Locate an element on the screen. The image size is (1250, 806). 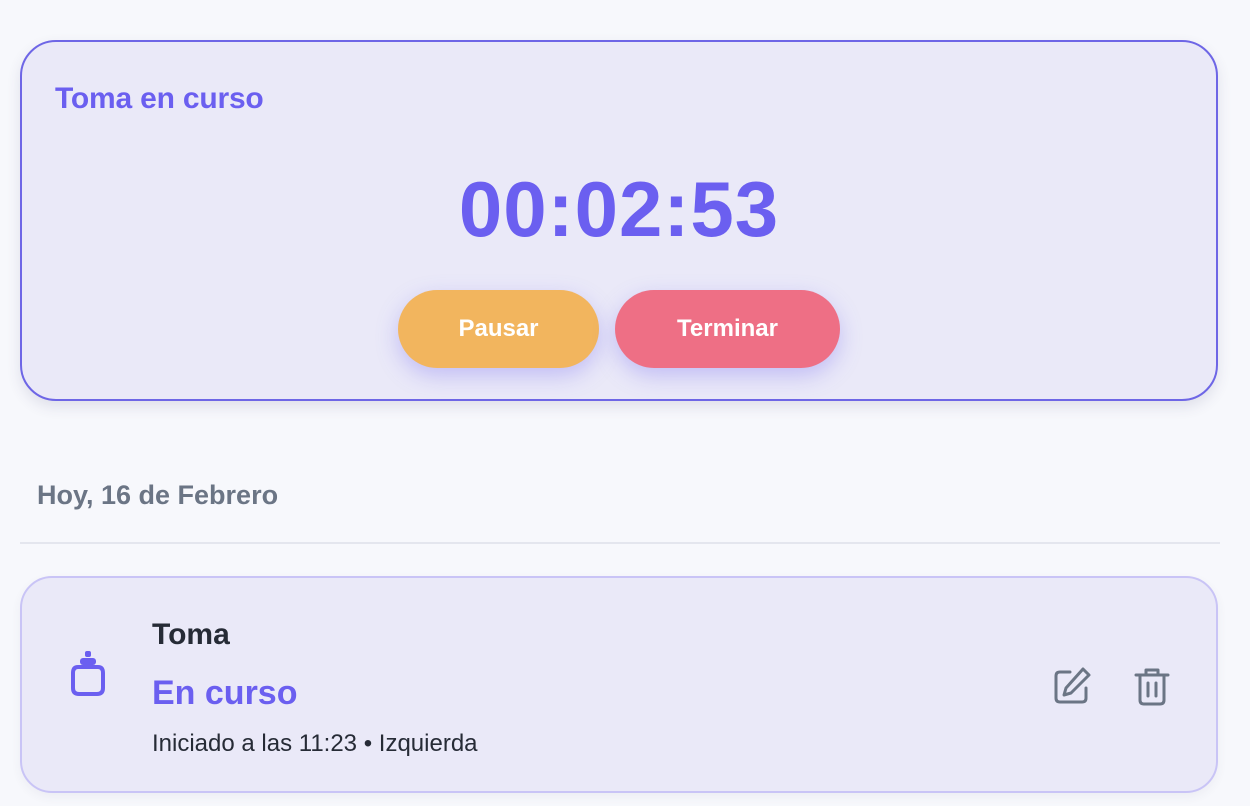
entry-start-time: Iniciado a las 11:23 is located at coordinates (255, 743).